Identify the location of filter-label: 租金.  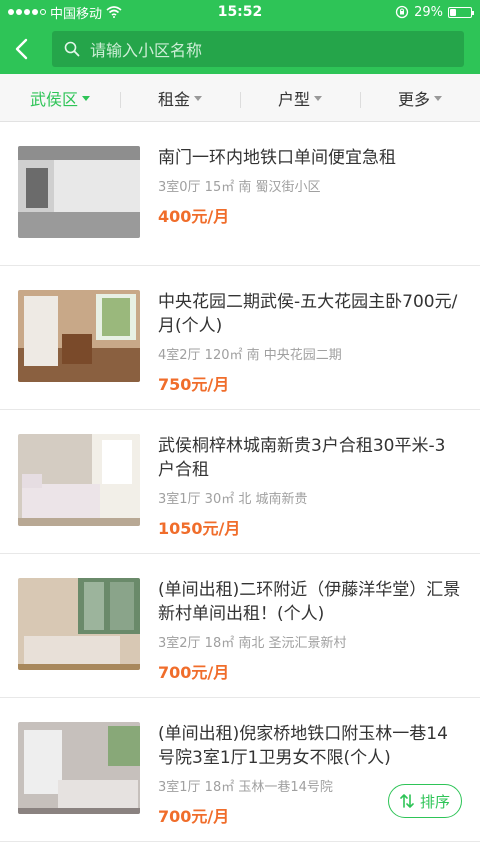
(173, 99).